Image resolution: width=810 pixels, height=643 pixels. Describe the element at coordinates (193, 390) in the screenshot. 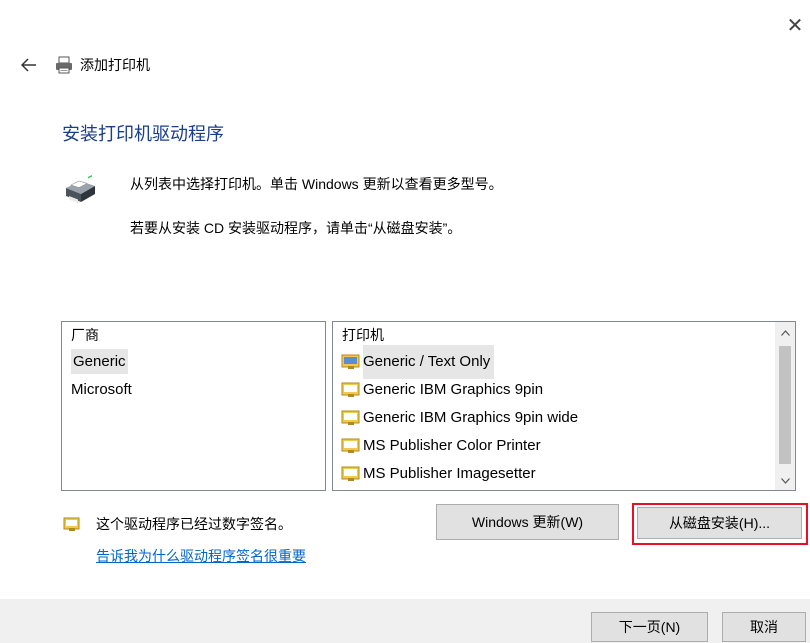

I see `manufacturer-item-microsoft: Microsoft` at that location.